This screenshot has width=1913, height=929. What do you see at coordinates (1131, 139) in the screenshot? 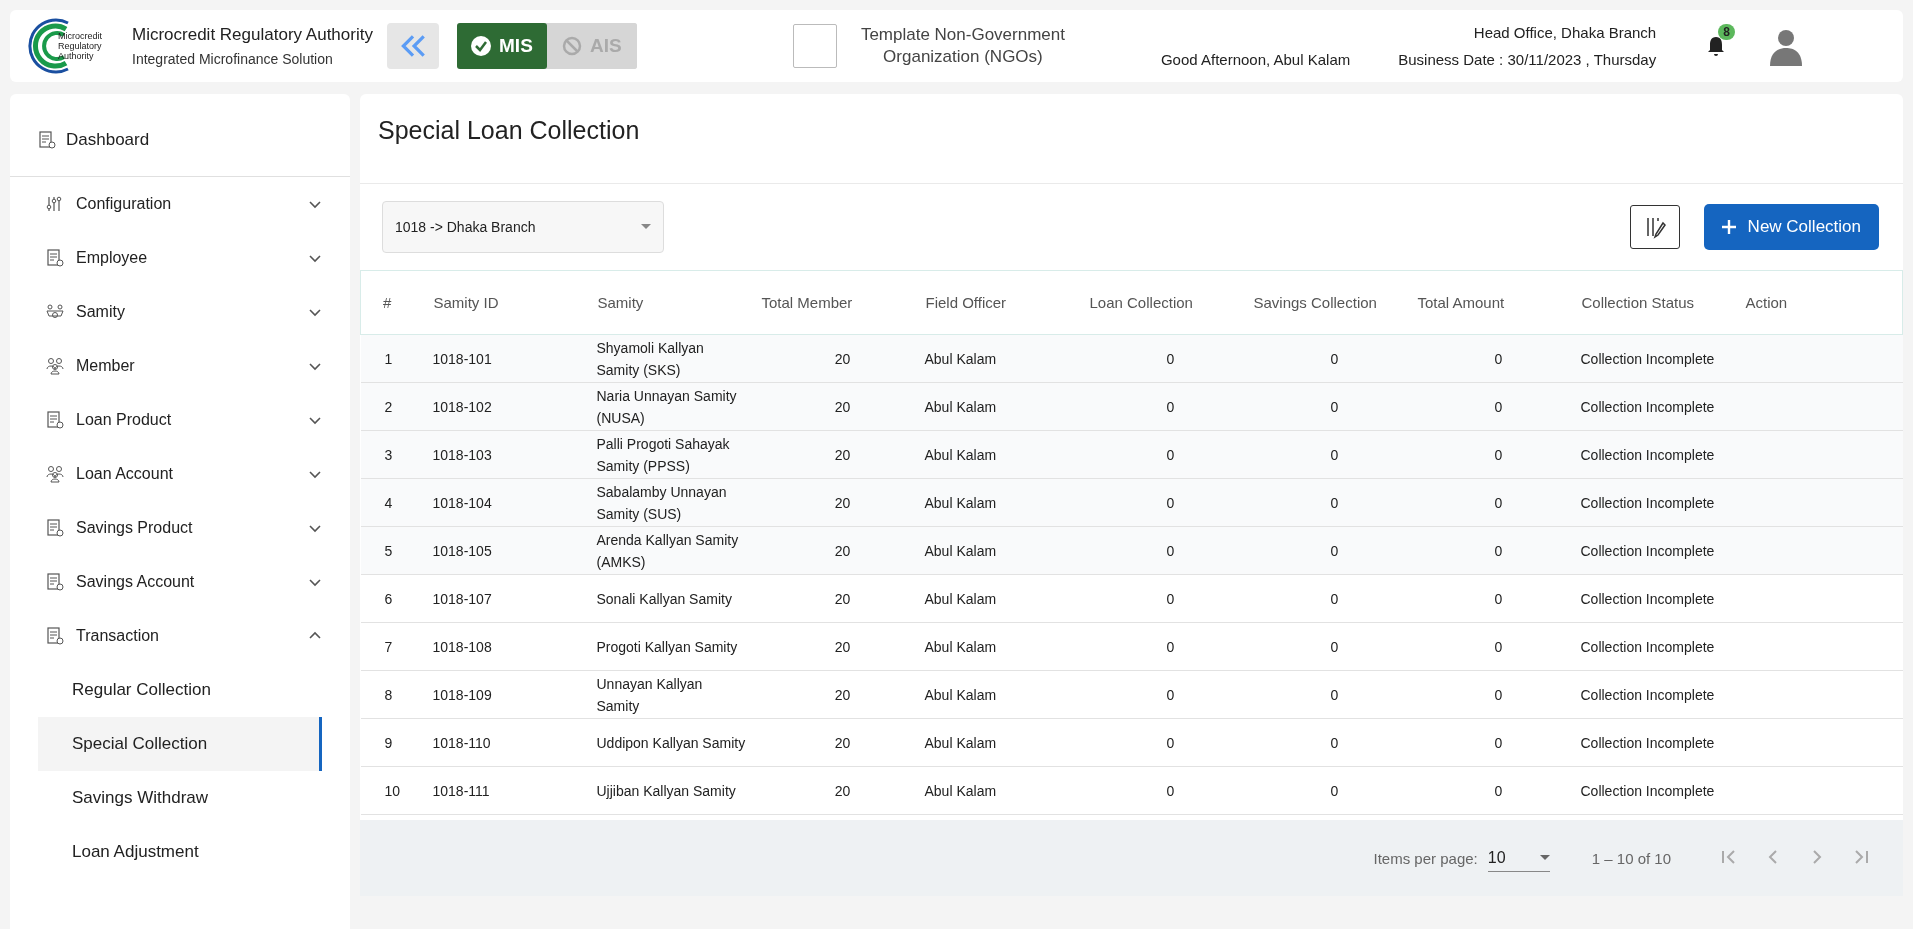
I see `page-title: Special Loan Collection` at bounding box center [1131, 139].